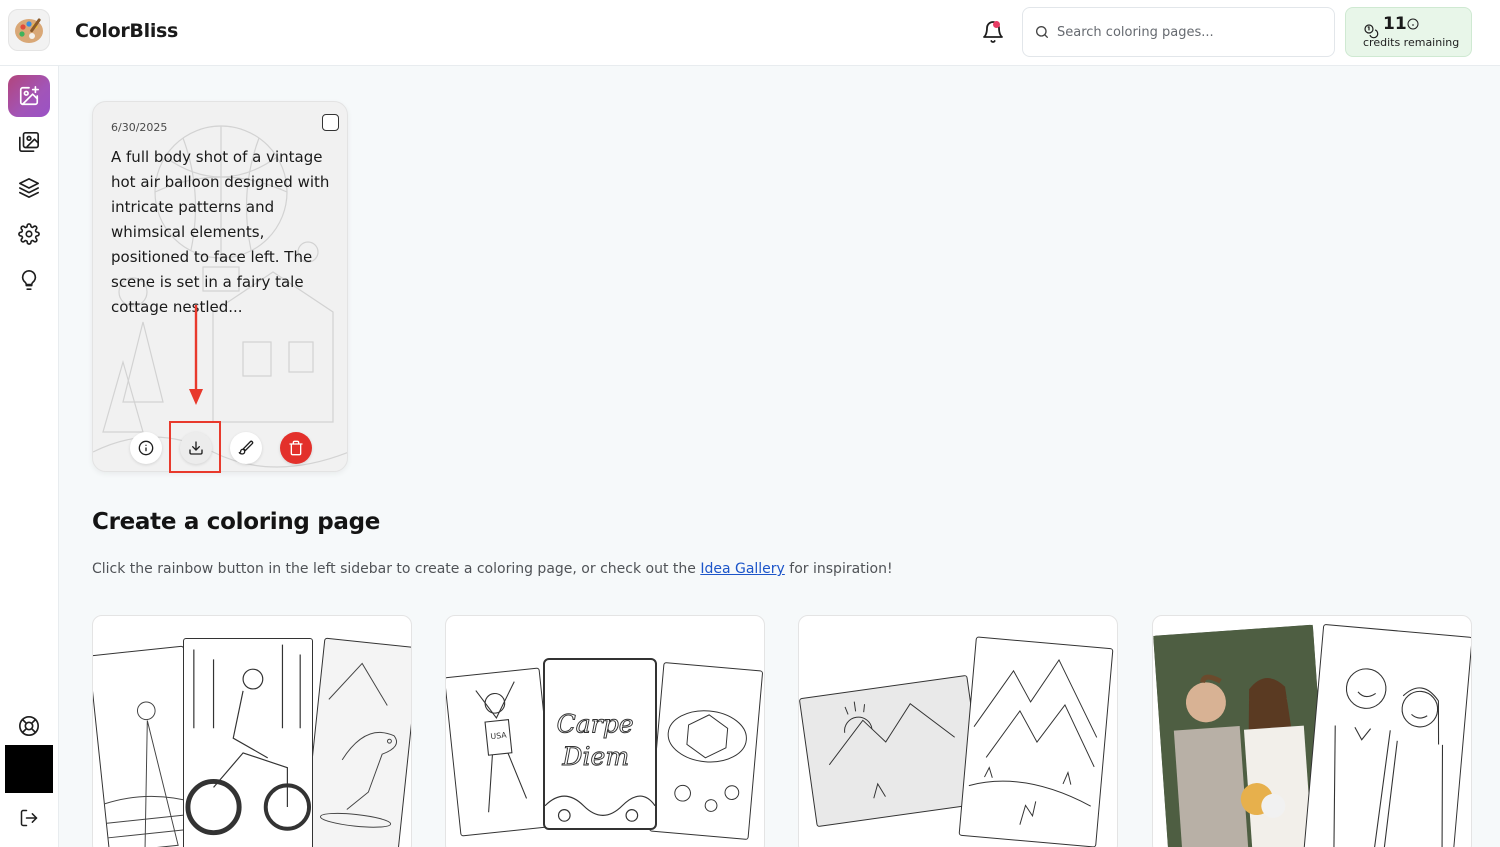  I want to click on desc-text-after: for inspiration!, so click(838, 569).